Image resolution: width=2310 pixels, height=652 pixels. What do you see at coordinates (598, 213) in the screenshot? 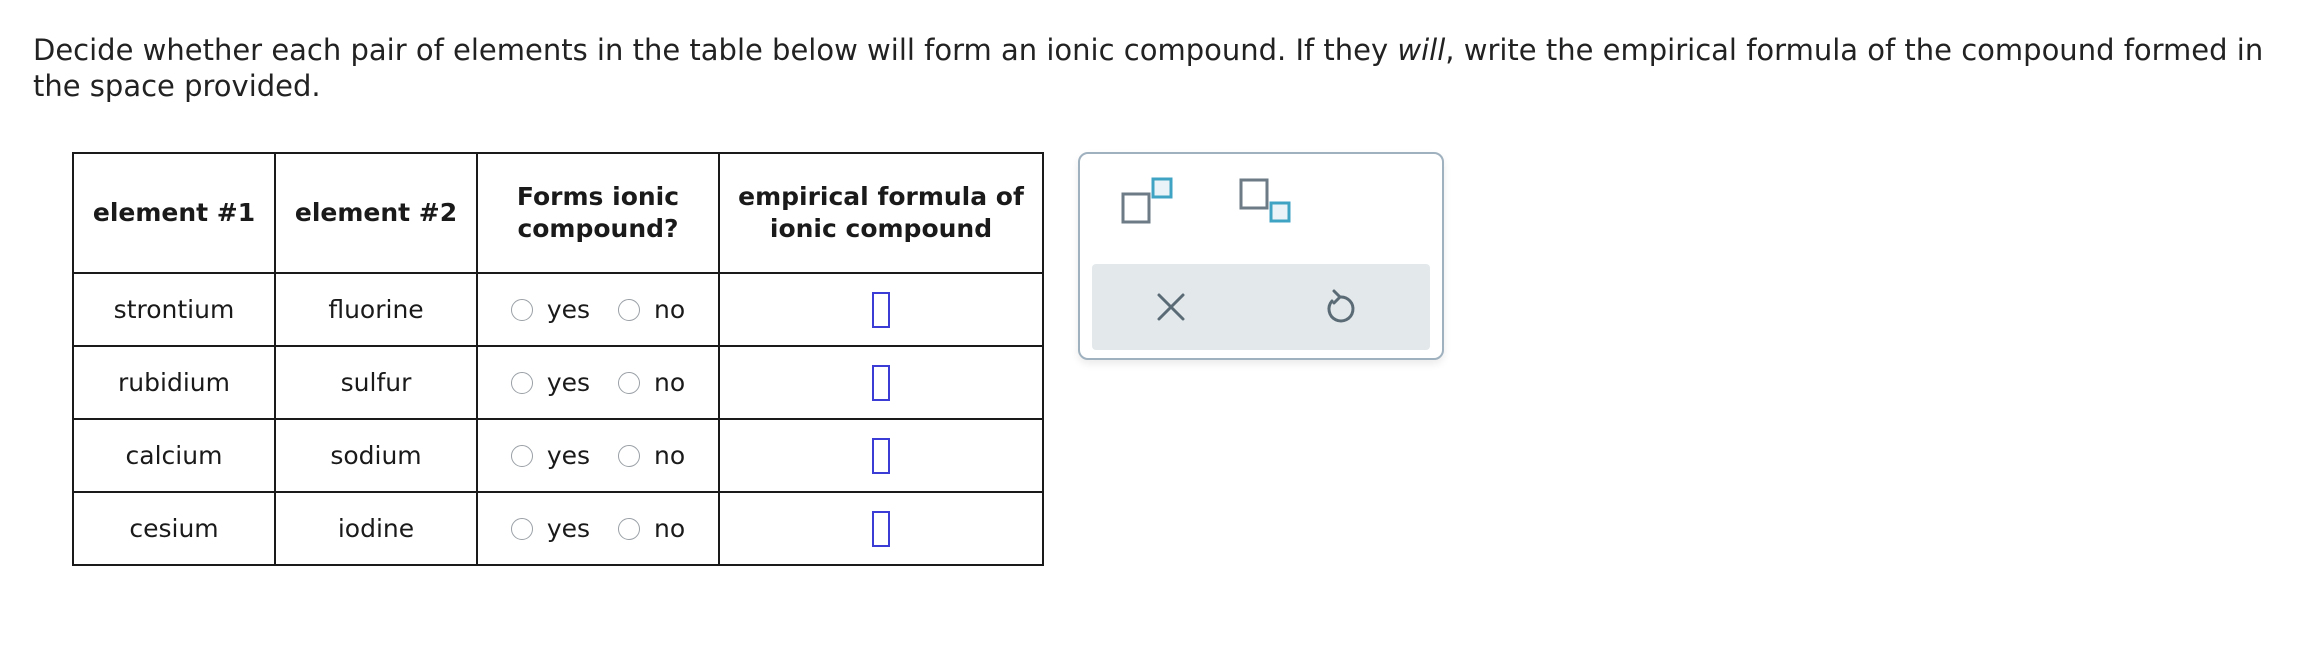
I see `header-forms-ionic: Forms ionic compound?` at bounding box center [598, 213].